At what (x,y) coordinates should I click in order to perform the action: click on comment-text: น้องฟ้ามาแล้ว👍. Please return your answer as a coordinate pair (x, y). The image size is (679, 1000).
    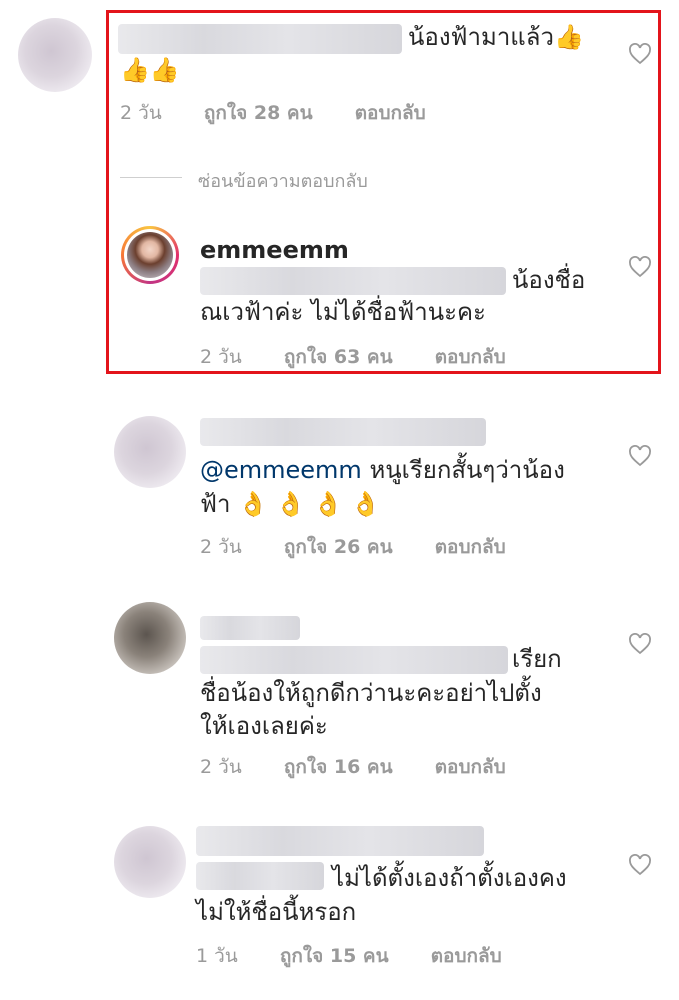
    Looking at the image, I should click on (496, 37).